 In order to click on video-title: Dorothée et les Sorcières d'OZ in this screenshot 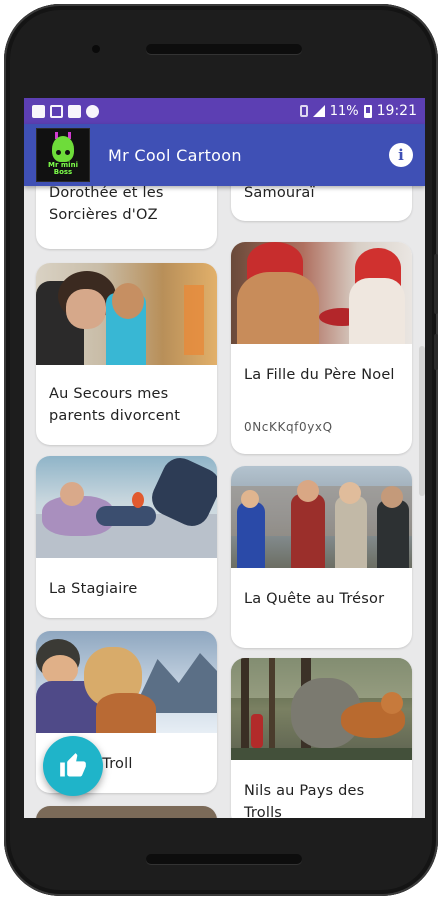, I will do `click(106, 204)`.